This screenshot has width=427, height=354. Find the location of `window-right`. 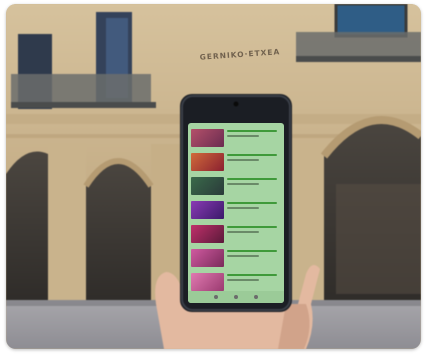

window-right is located at coordinates (371, 20).